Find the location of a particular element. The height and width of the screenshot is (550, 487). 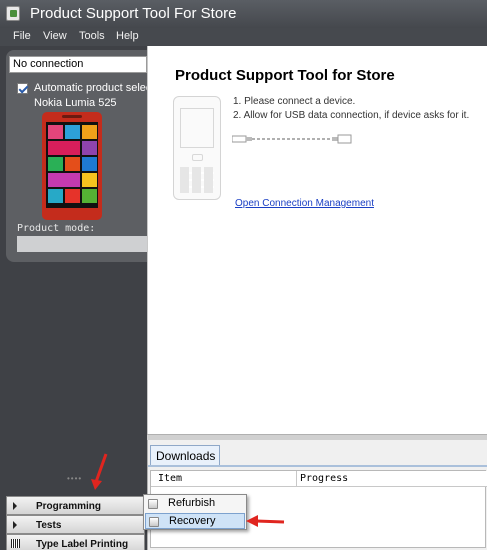

programming-popup-menu: Refurbish Recovery is located at coordinates (195, 512).